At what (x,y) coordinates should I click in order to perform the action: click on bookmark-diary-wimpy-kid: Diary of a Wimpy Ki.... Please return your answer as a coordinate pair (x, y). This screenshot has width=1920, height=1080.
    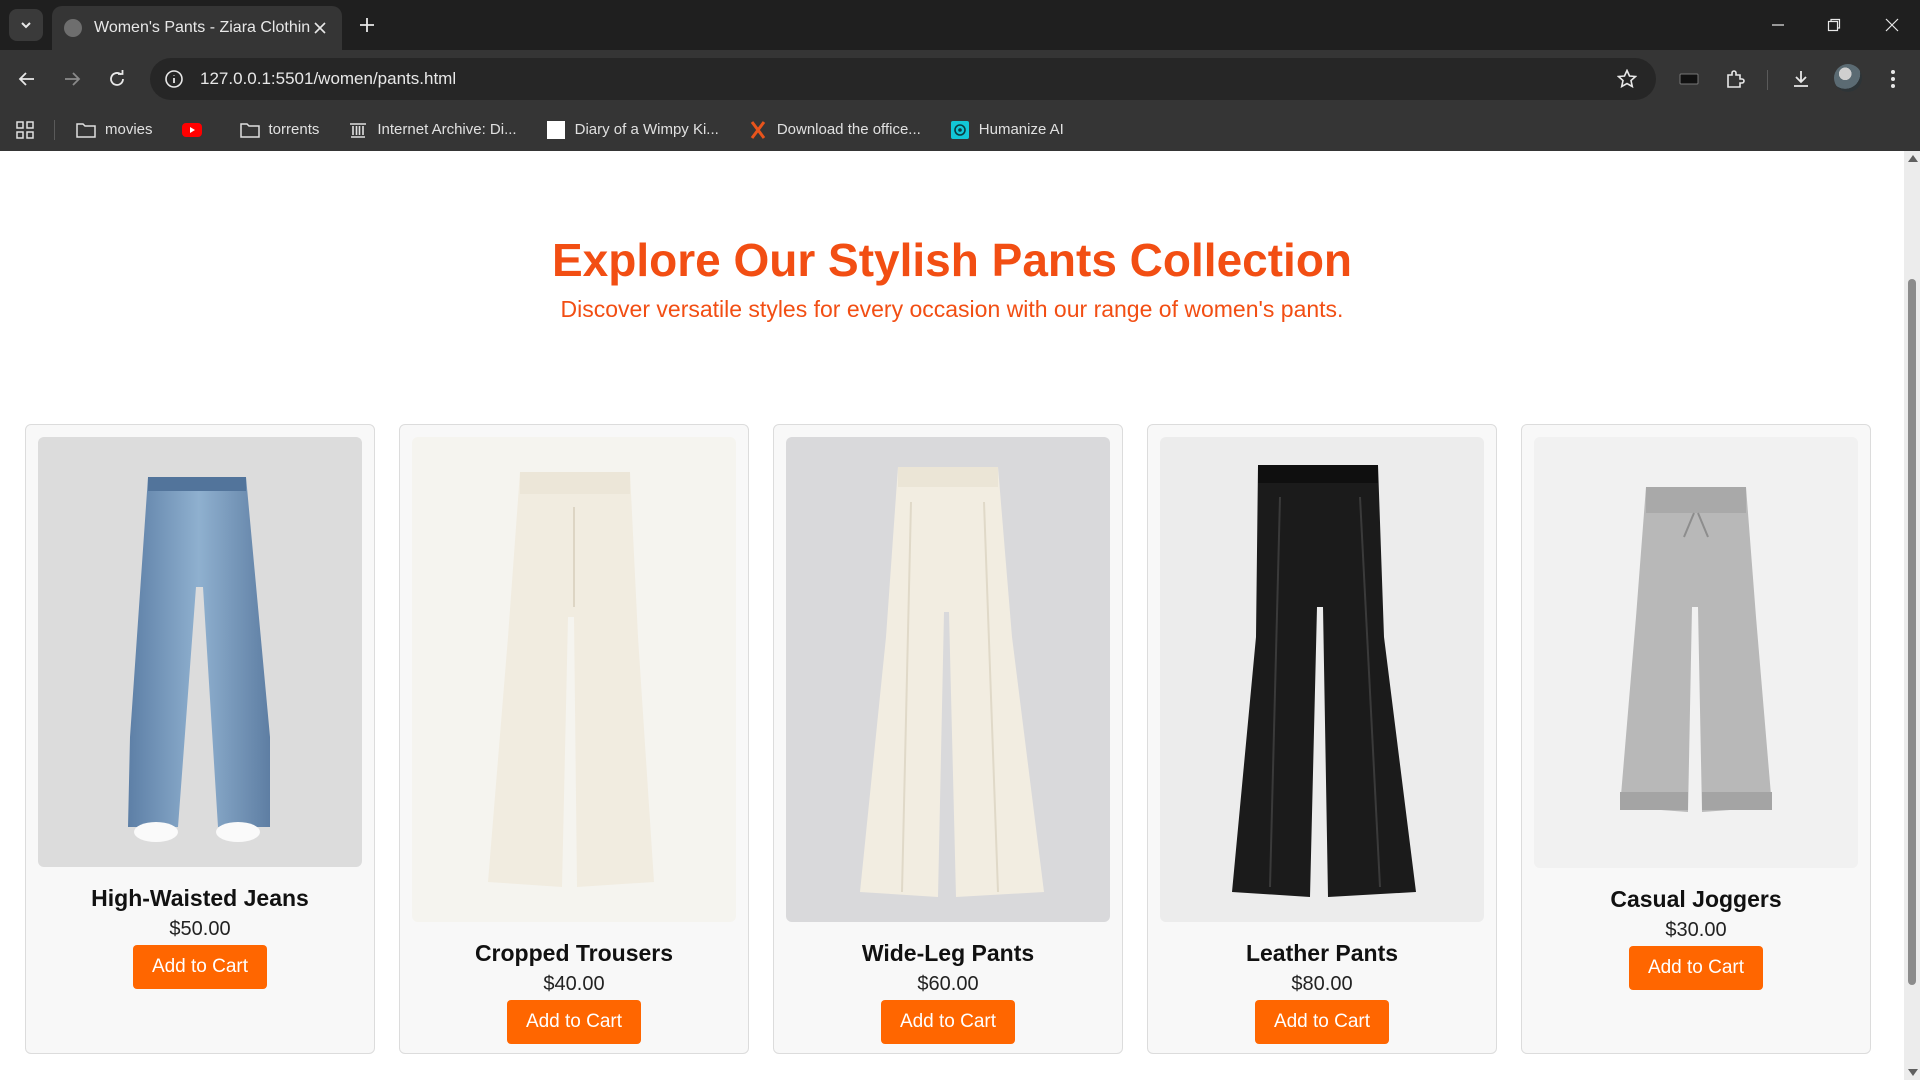
    Looking at the image, I should click on (632, 130).